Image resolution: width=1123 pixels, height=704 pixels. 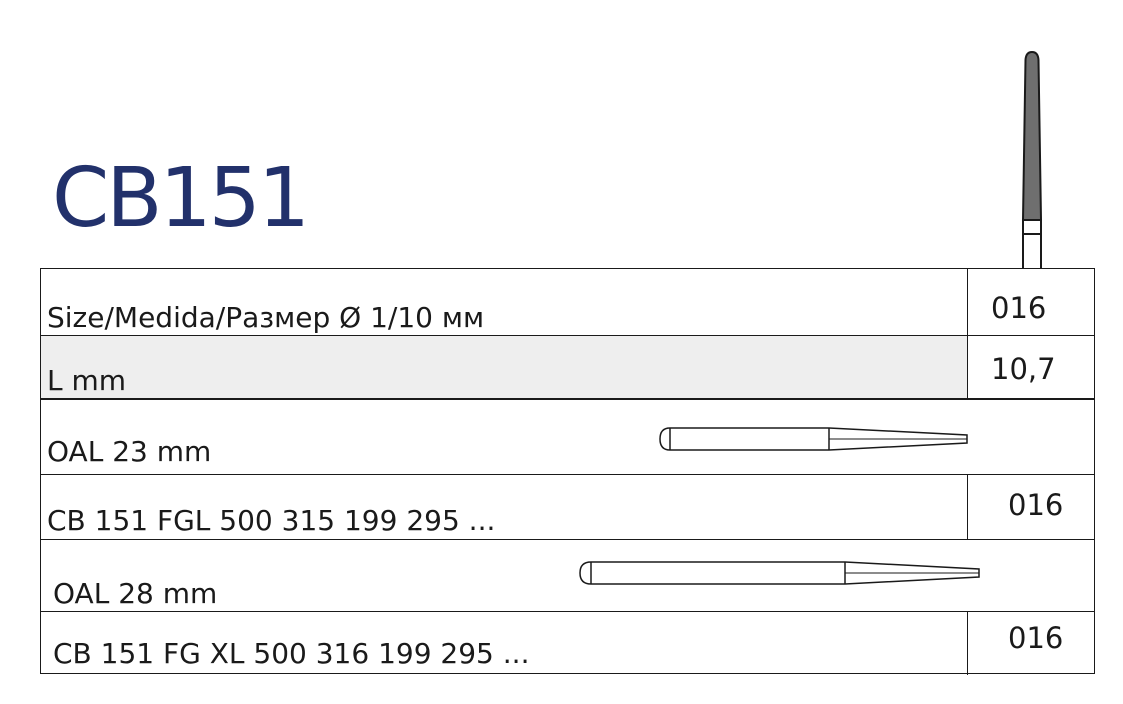 What do you see at coordinates (567, 575) in the screenshot?
I see `oal-row: OAL 28 mm` at bounding box center [567, 575].